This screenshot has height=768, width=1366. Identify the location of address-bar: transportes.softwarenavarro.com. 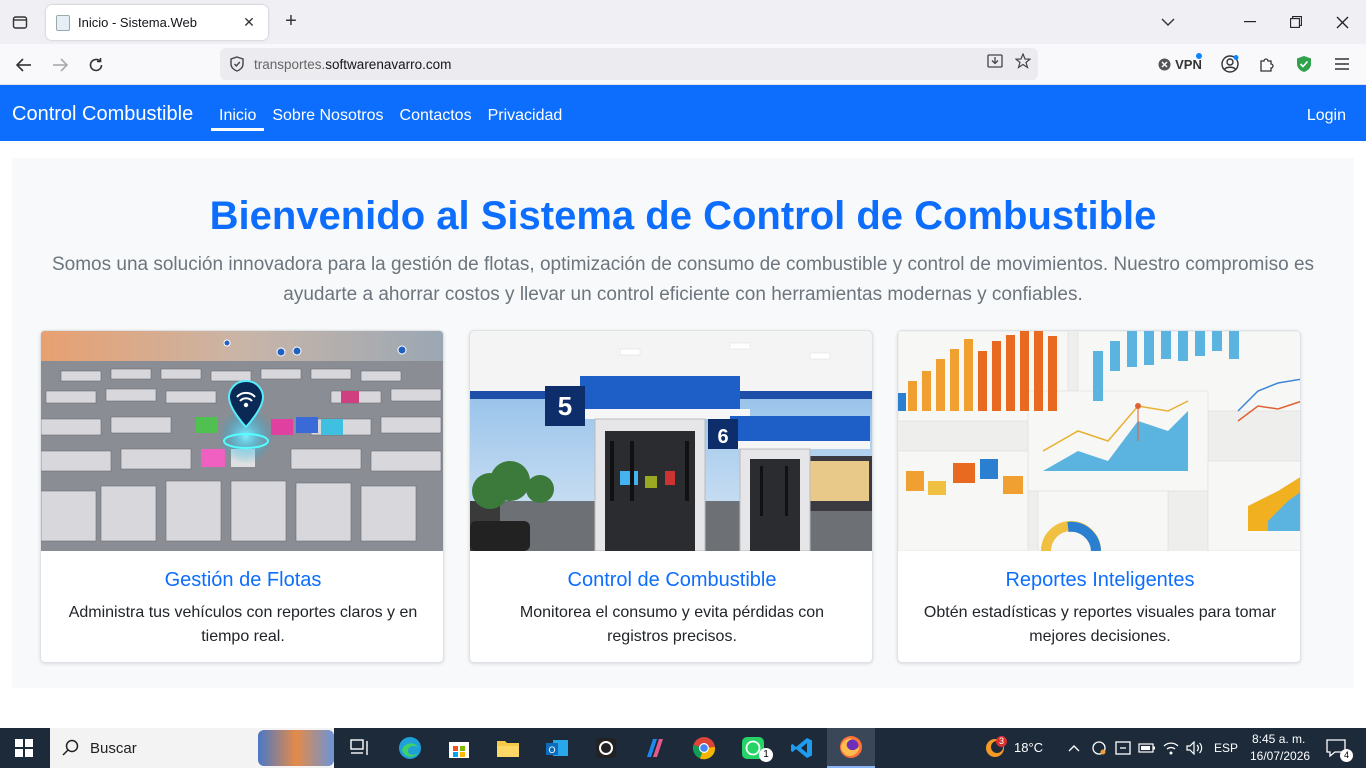
(629, 64).